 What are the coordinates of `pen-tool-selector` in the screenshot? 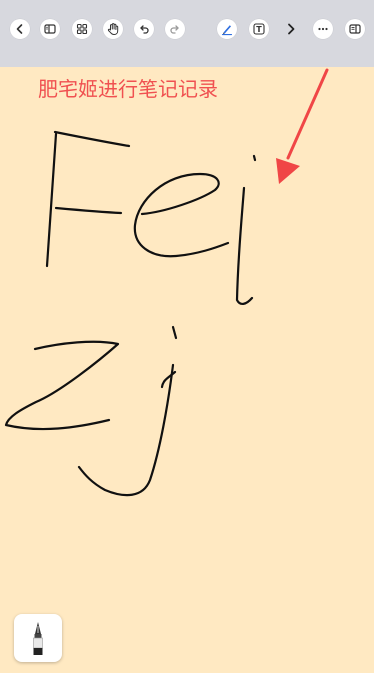 It's located at (38, 638).